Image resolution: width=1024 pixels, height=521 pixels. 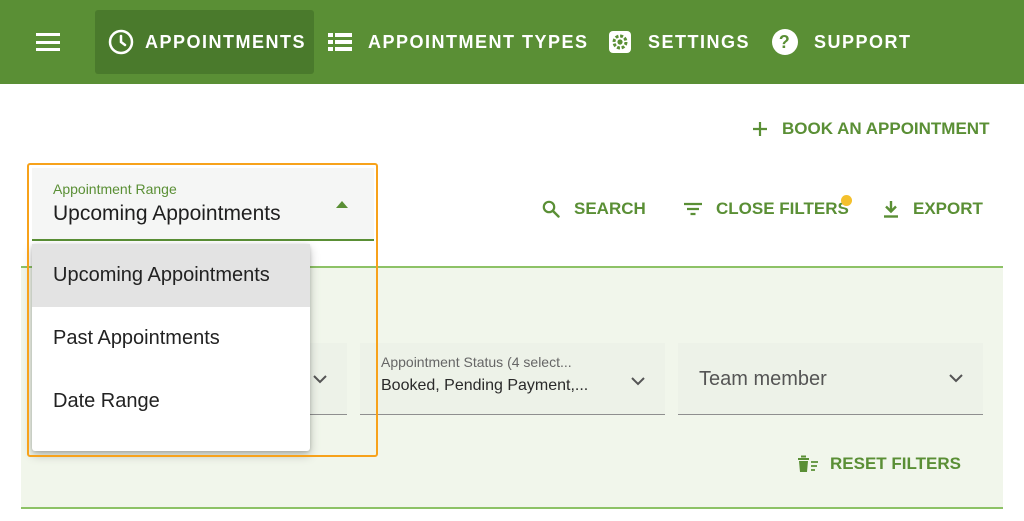 I want to click on nav-item-settings: SETTINGS, so click(x=679, y=42).